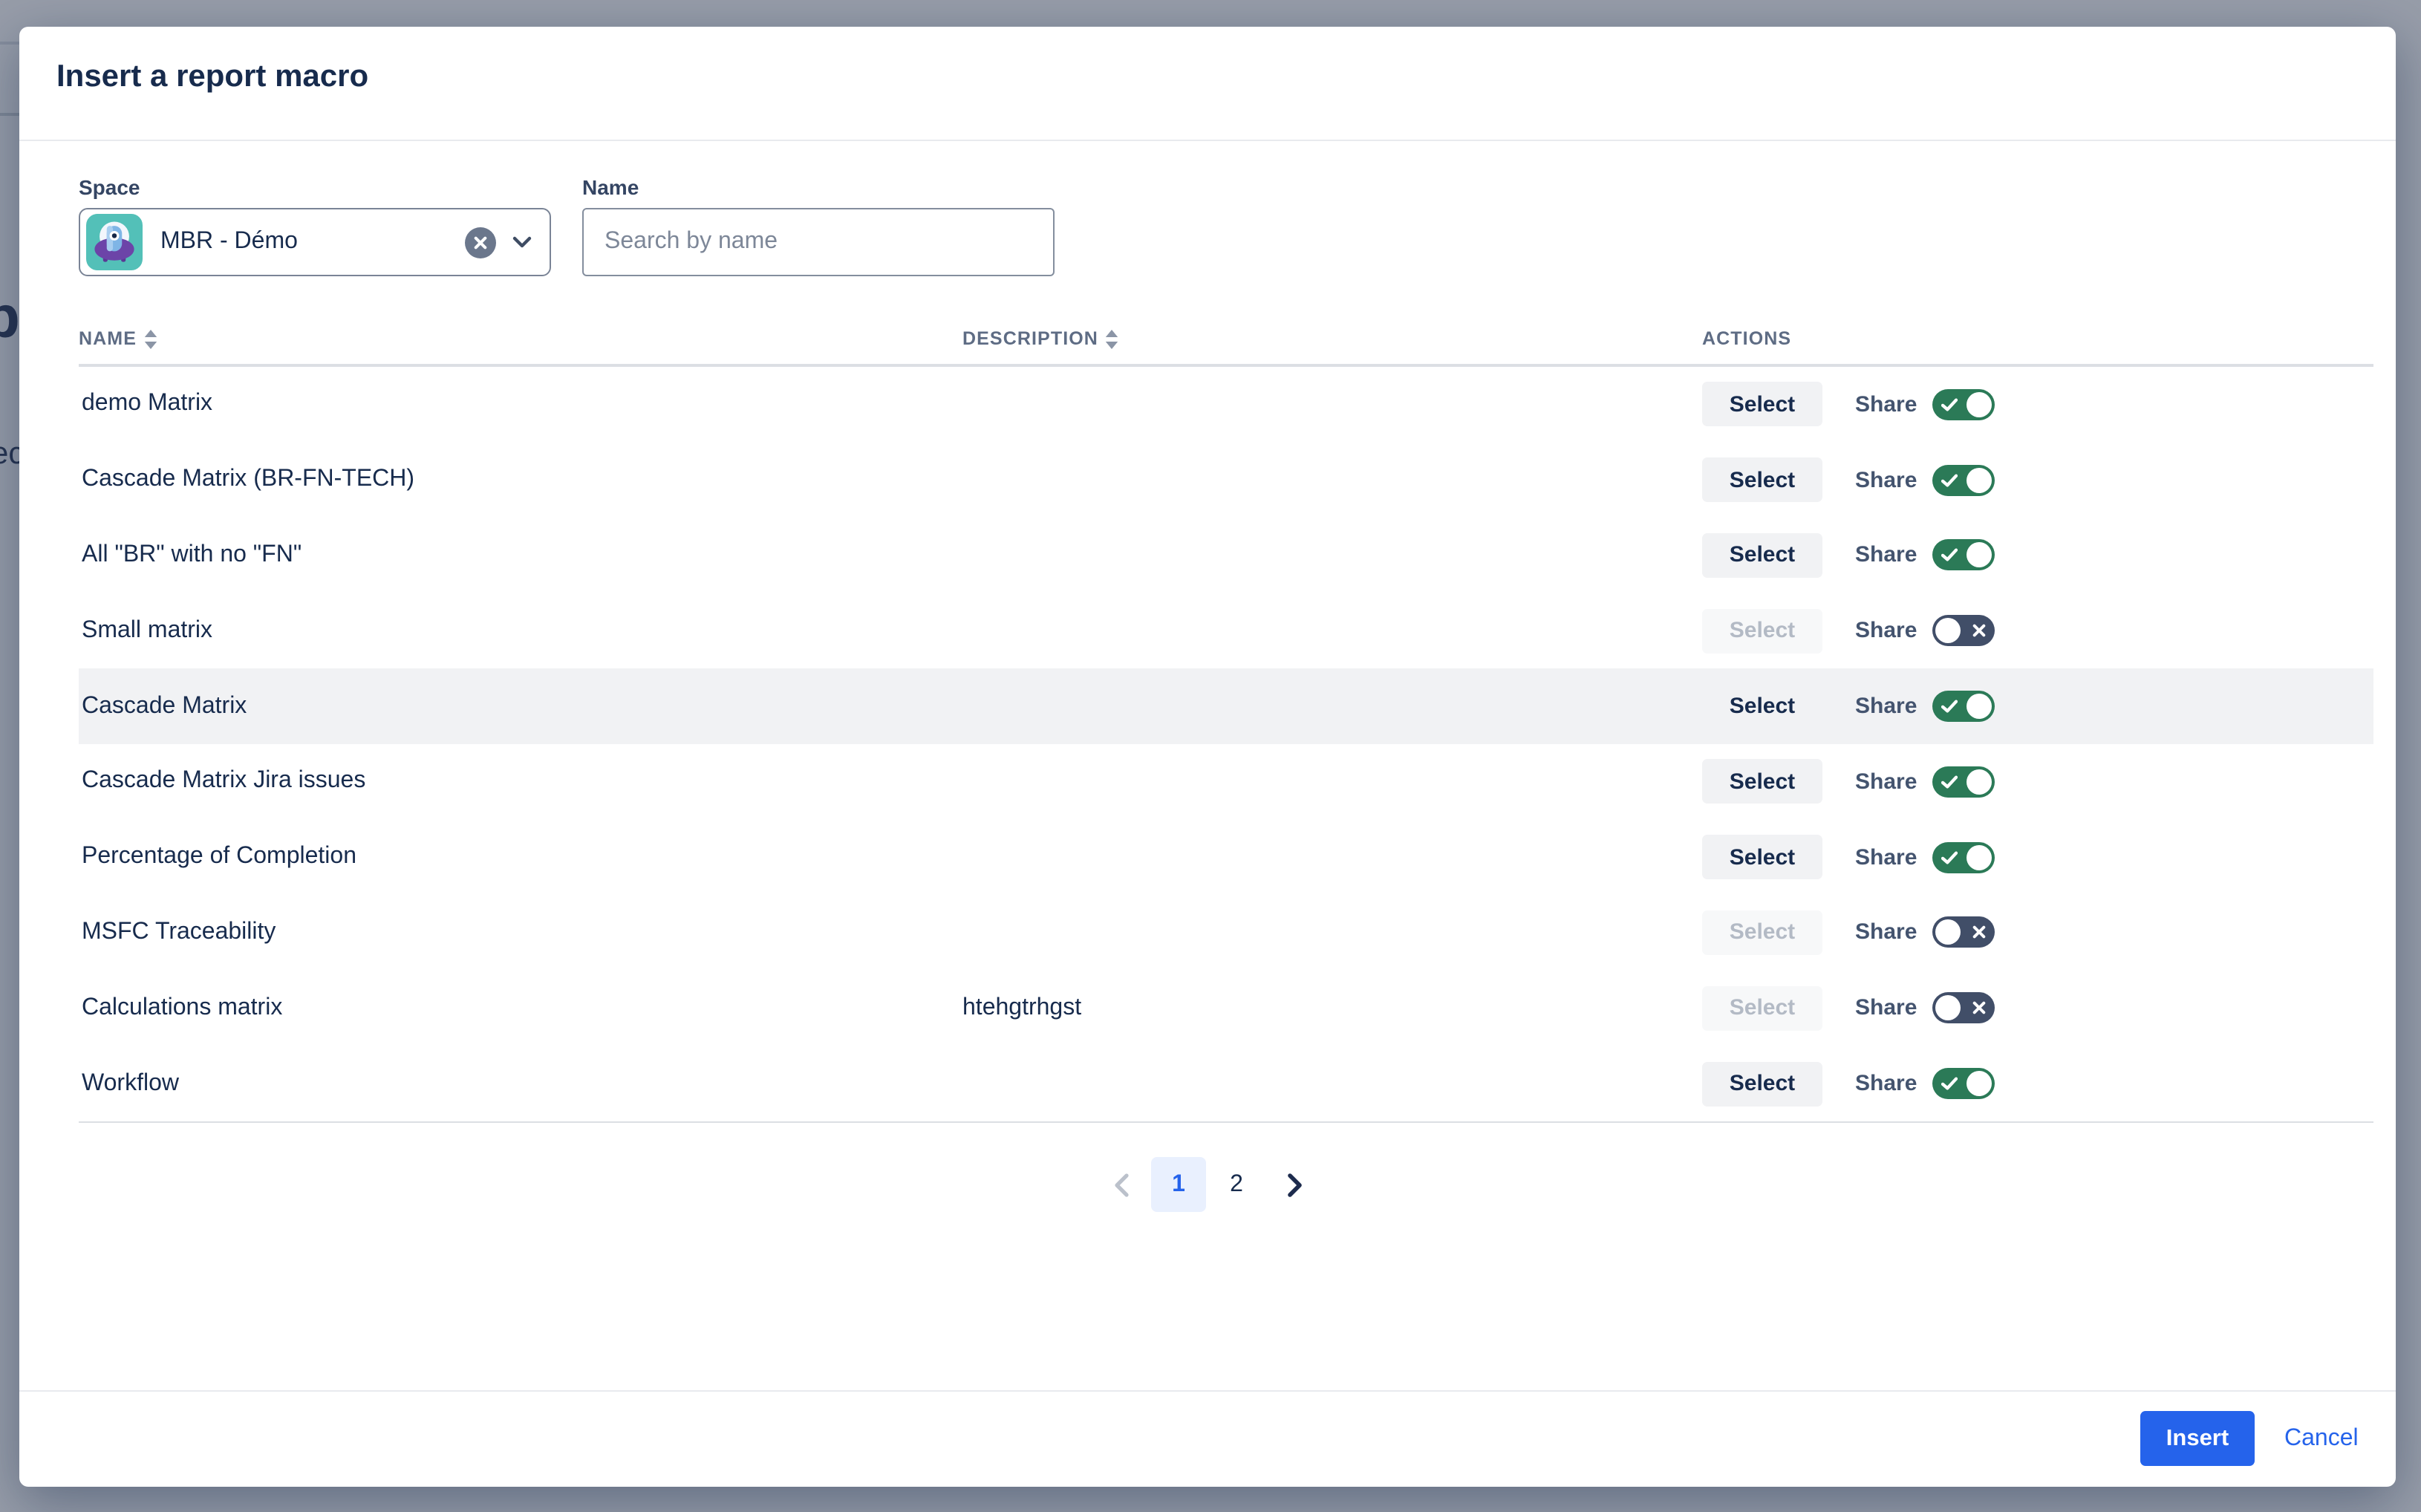  What do you see at coordinates (179, 932) in the screenshot?
I see `report-name: MSFC Traceability` at bounding box center [179, 932].